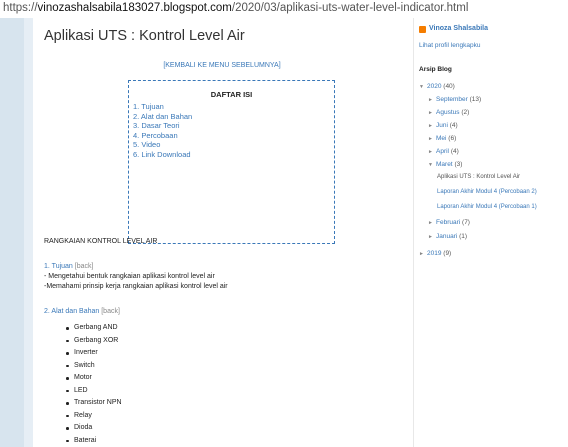 This screenshot has width=568, height=447. Describe the element at coordinates (28, 232) in the screenshot. I see `page-background-edge` at that location.